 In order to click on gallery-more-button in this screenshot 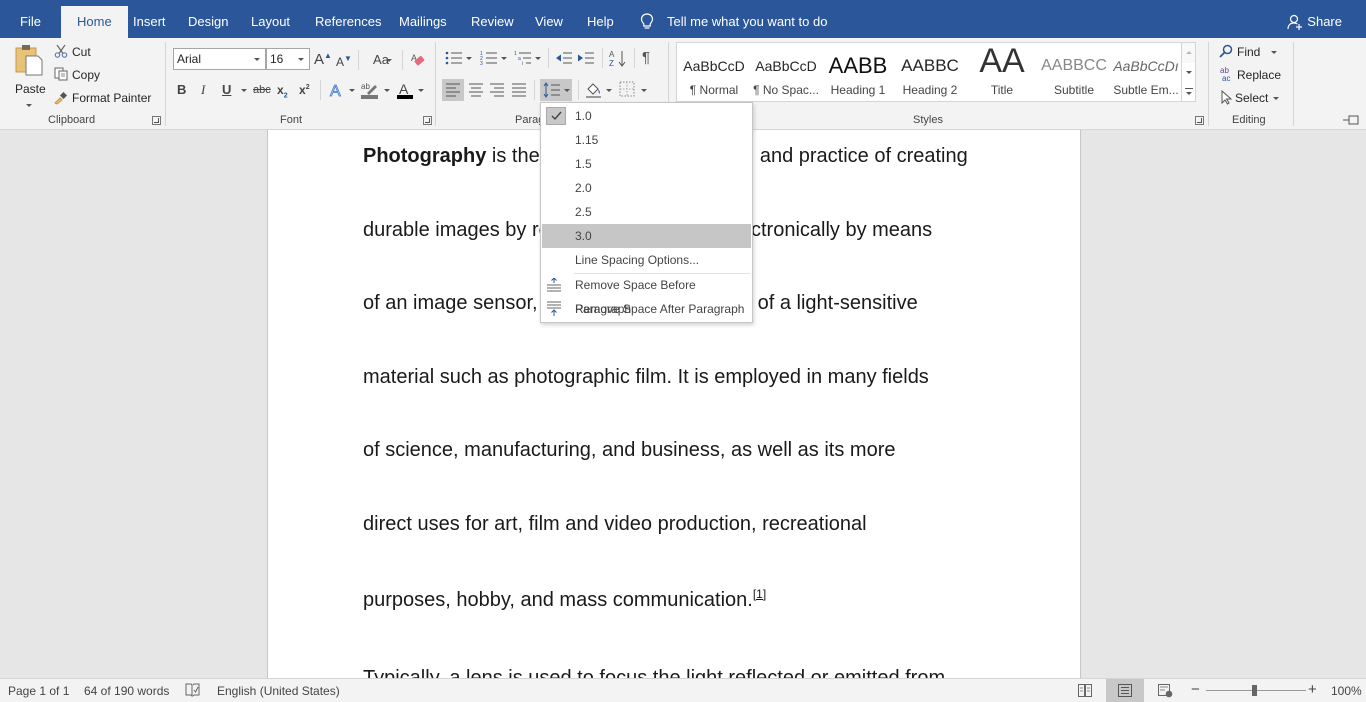, I will do `click(1188, 91)`.